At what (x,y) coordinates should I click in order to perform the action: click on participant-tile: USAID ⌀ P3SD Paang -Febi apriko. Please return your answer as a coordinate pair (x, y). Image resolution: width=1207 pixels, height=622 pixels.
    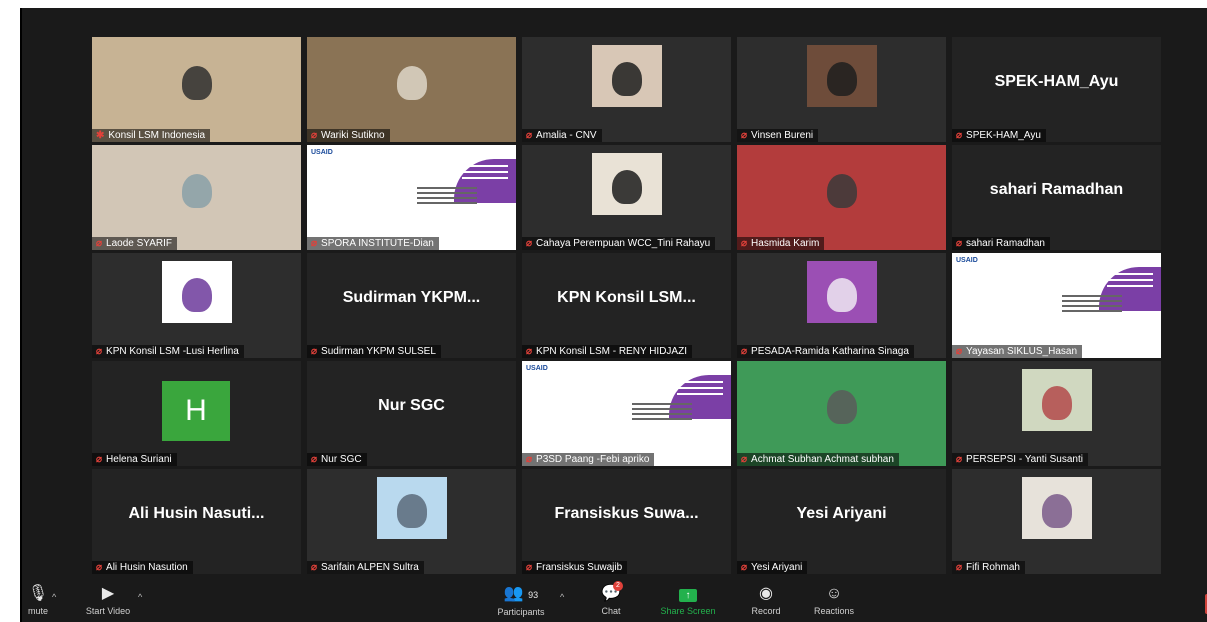
    Looking at the image, I should click on (626, 413).